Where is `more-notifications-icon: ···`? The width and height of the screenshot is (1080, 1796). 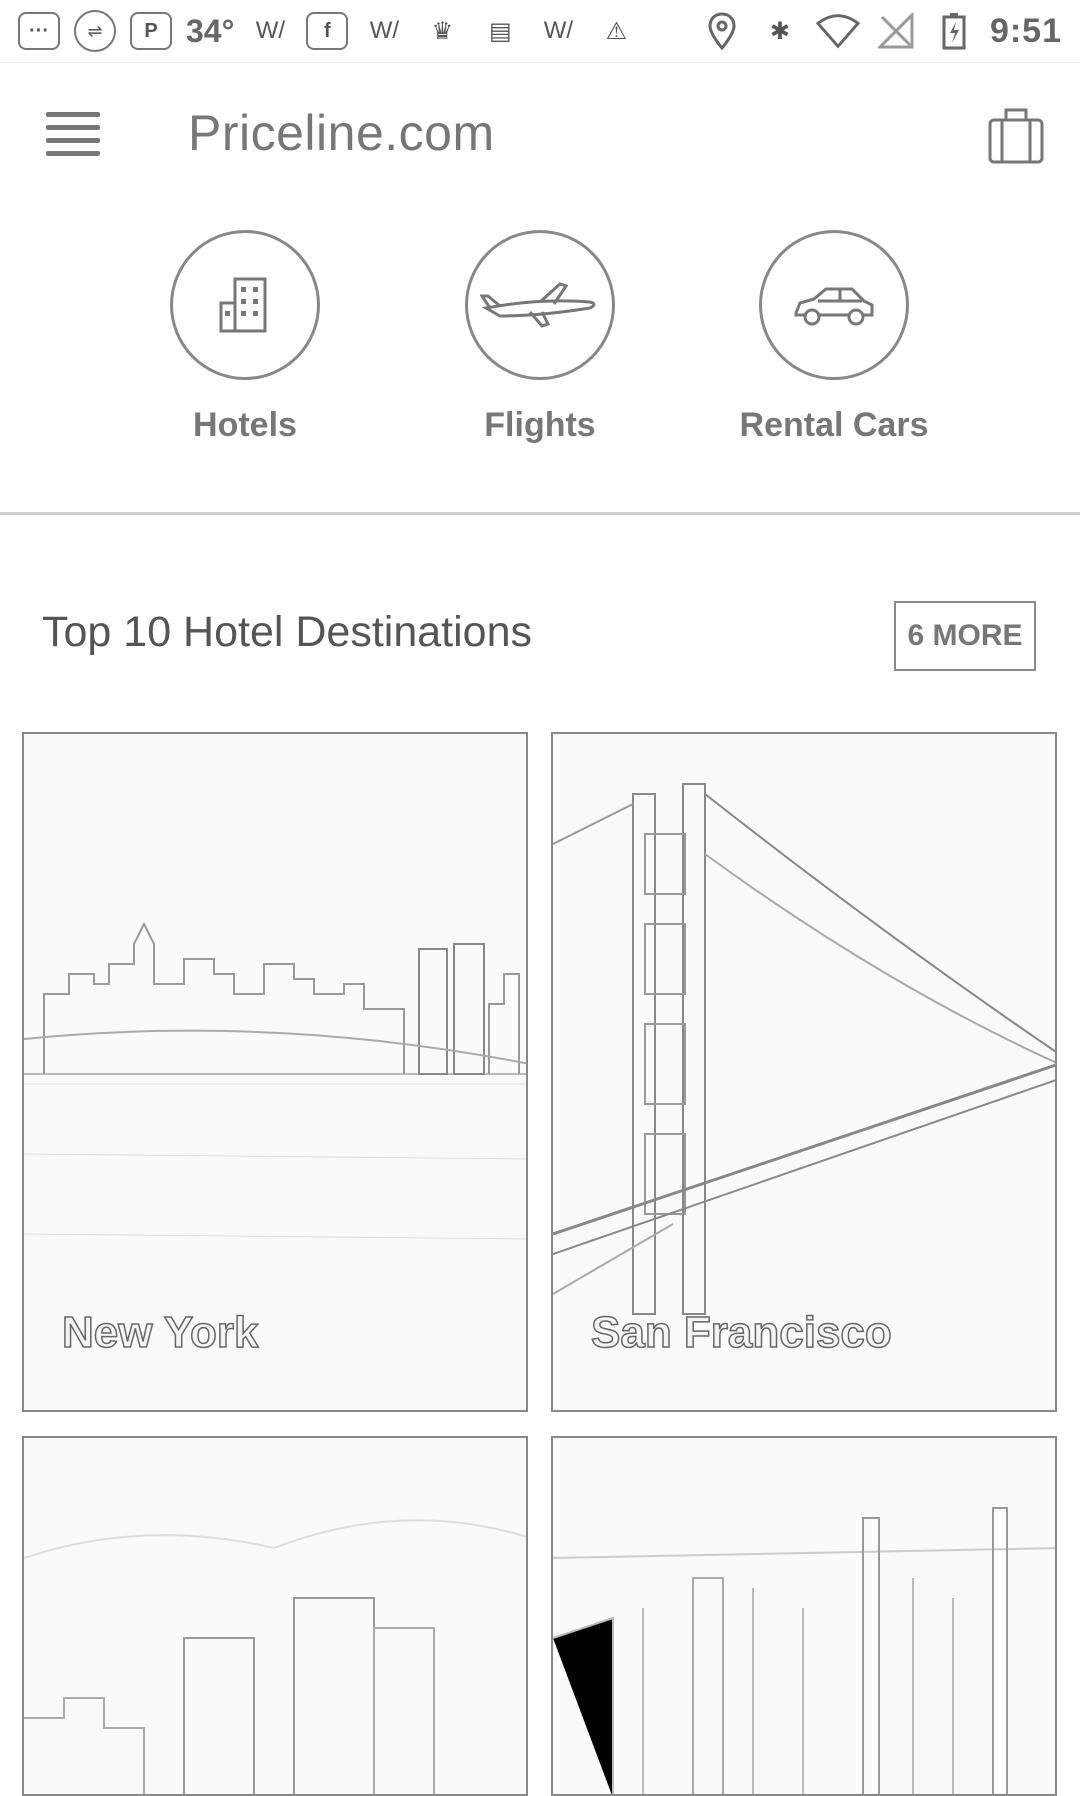 more-notifications-icon: ··· is located at coordinates (39, 31).